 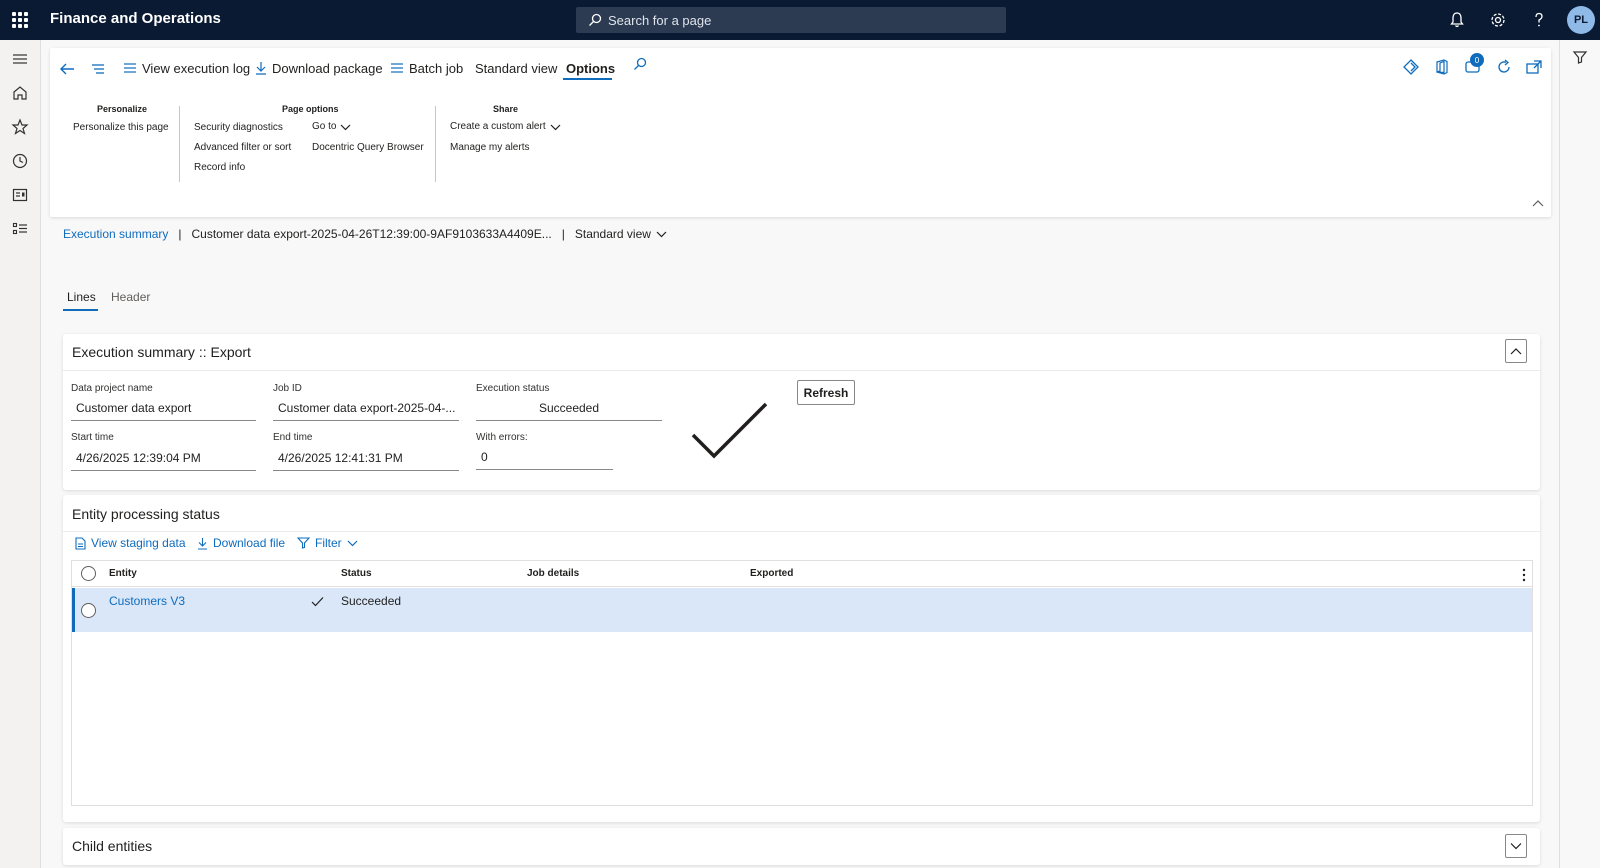 I want to click on collapse-action-pane-icon, so click(x=1538, y=203).